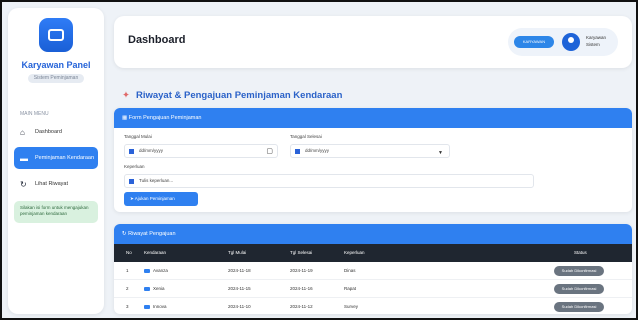 Image resolution: width=638 pixels, height=320 pixels. What do you see at coordinates (301, 288) in the screenshot?
I see `cell-end: 2024-11-16` at bounding box center [301, 288].